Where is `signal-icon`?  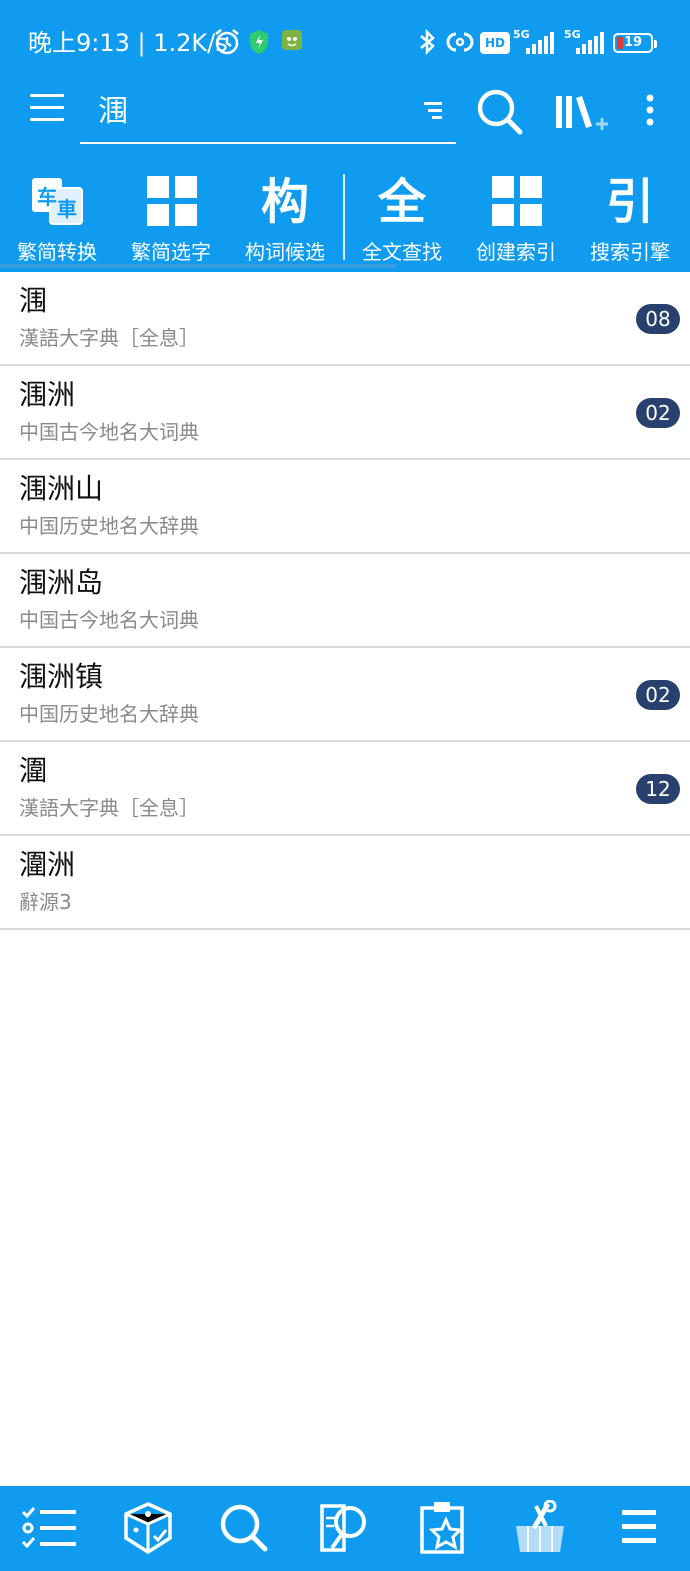
signal-icon is located at coordinates (539, 43).